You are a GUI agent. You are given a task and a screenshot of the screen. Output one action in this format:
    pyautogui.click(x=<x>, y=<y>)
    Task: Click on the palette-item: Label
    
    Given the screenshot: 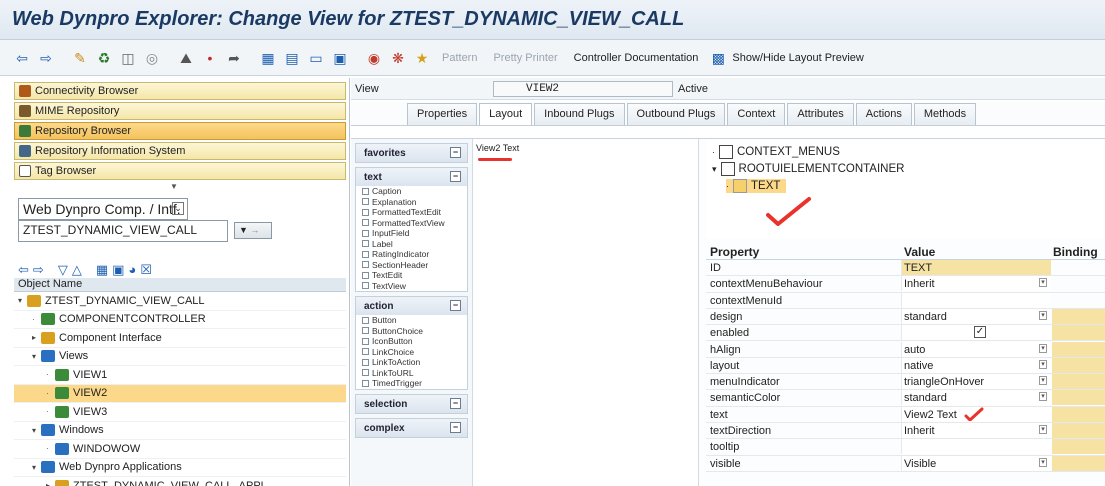 What is the action you would take?
    pyautogui.click(x=411, y=244)
    